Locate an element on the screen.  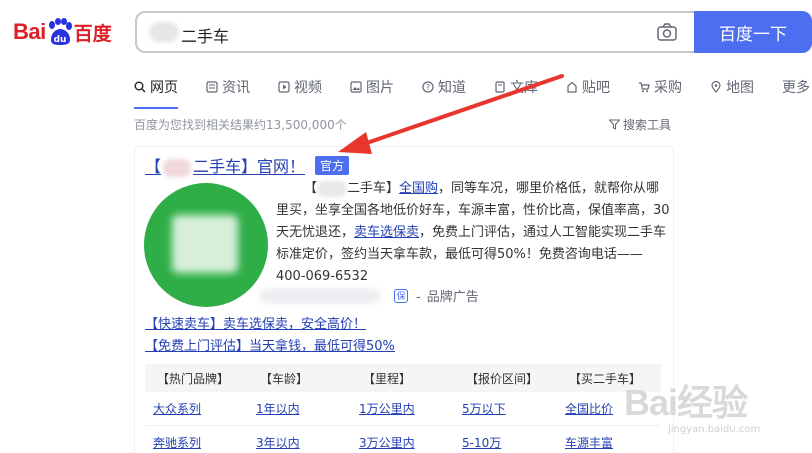
sub-link-free-evaluation: 【免费上门评估】当天拿钱，最低可得50% is located at coordinates (270, 347).